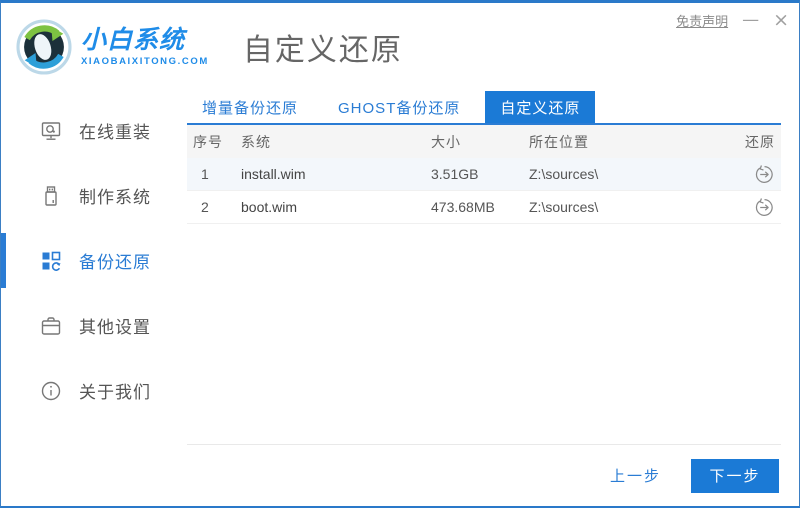  What do you see at coordinates (399, 107) in the screenshot?
I see `tab-ghost-backup-restore: GHOST备份还原` at bounding box center [399, 107].